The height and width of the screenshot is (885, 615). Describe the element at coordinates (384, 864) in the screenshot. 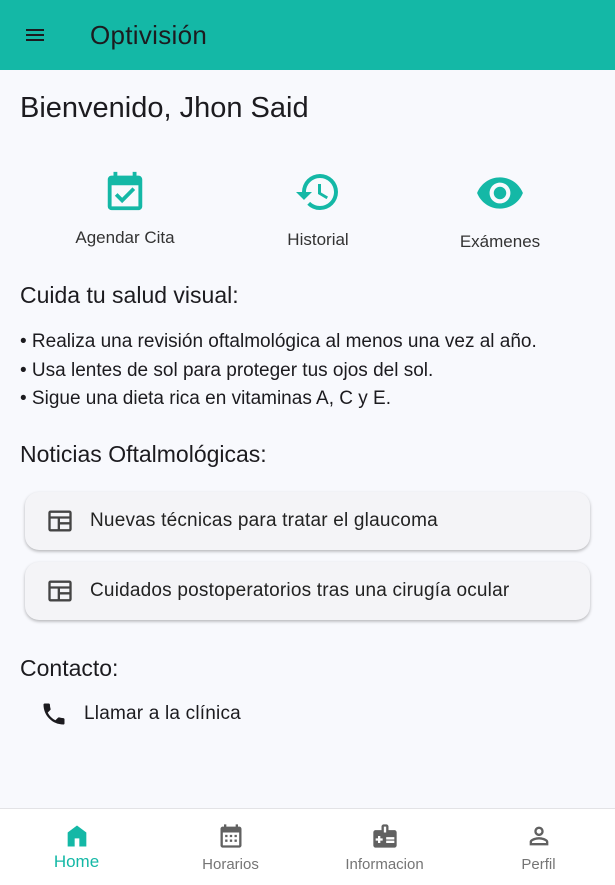

I see `nav-label: Informacion` at that location.